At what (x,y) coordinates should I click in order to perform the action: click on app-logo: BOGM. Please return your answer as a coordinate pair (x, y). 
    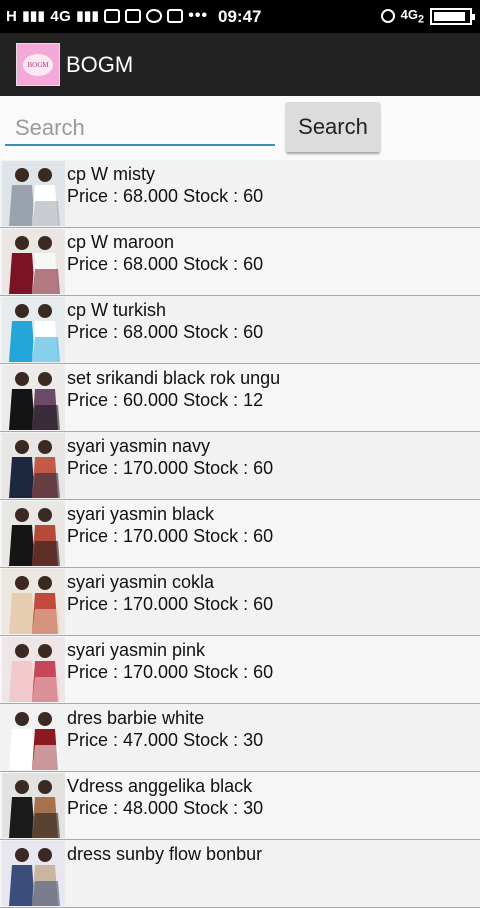
    Looking at the image, I should click on (38, 64).